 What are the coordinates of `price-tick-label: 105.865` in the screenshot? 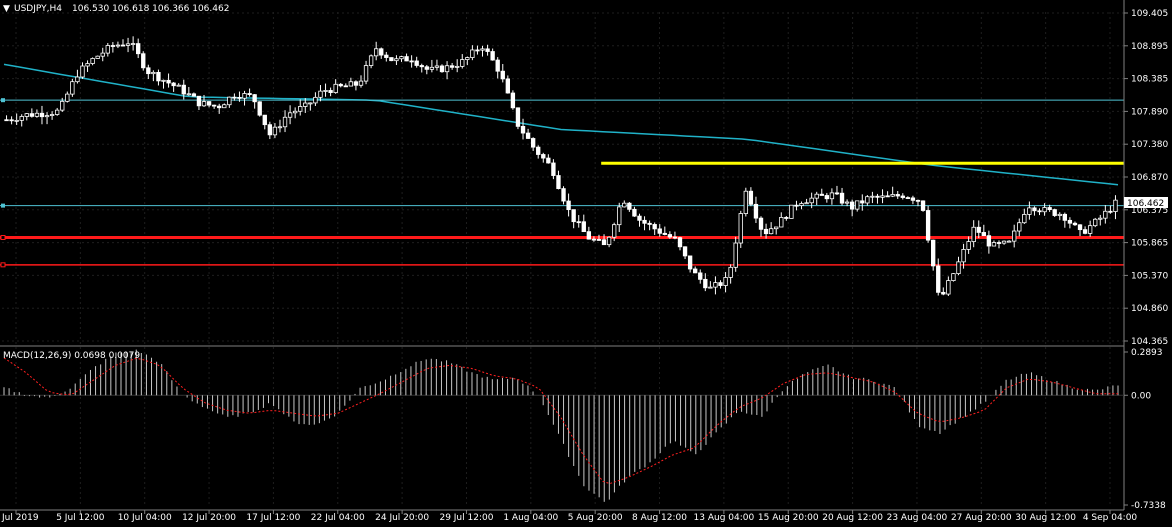 It's located at (1149, 244).